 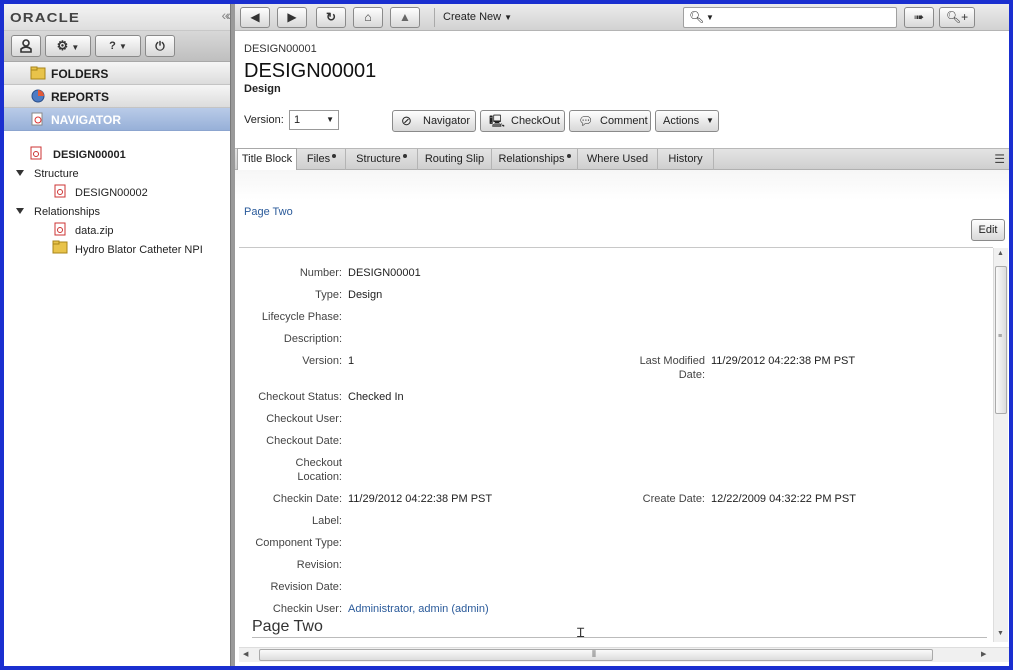 What do you see at coordinates (314, 120) in the screenshot?
I see `version-select: 1 ▼` at bounding box center [314, 120].